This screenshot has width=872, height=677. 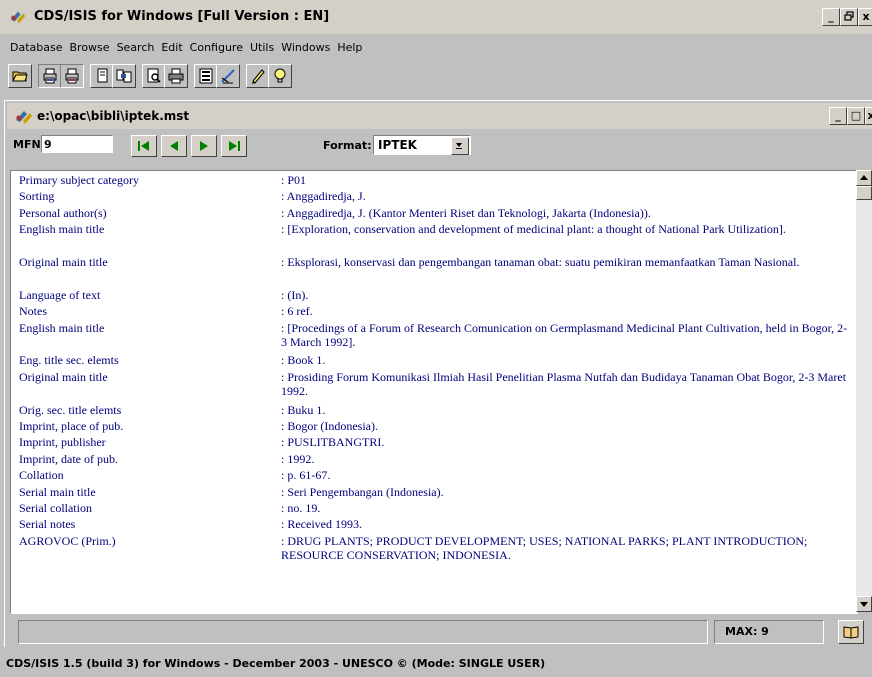 I want to click on help-button, so click(x=280, y=76).